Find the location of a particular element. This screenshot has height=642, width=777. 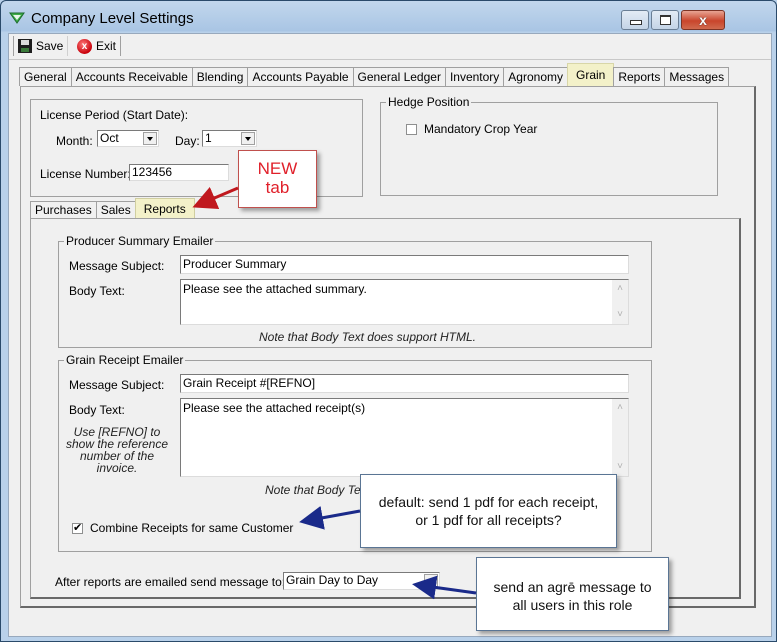

tab-general-ledger: General Ledger is located at coordinates (399, 76).